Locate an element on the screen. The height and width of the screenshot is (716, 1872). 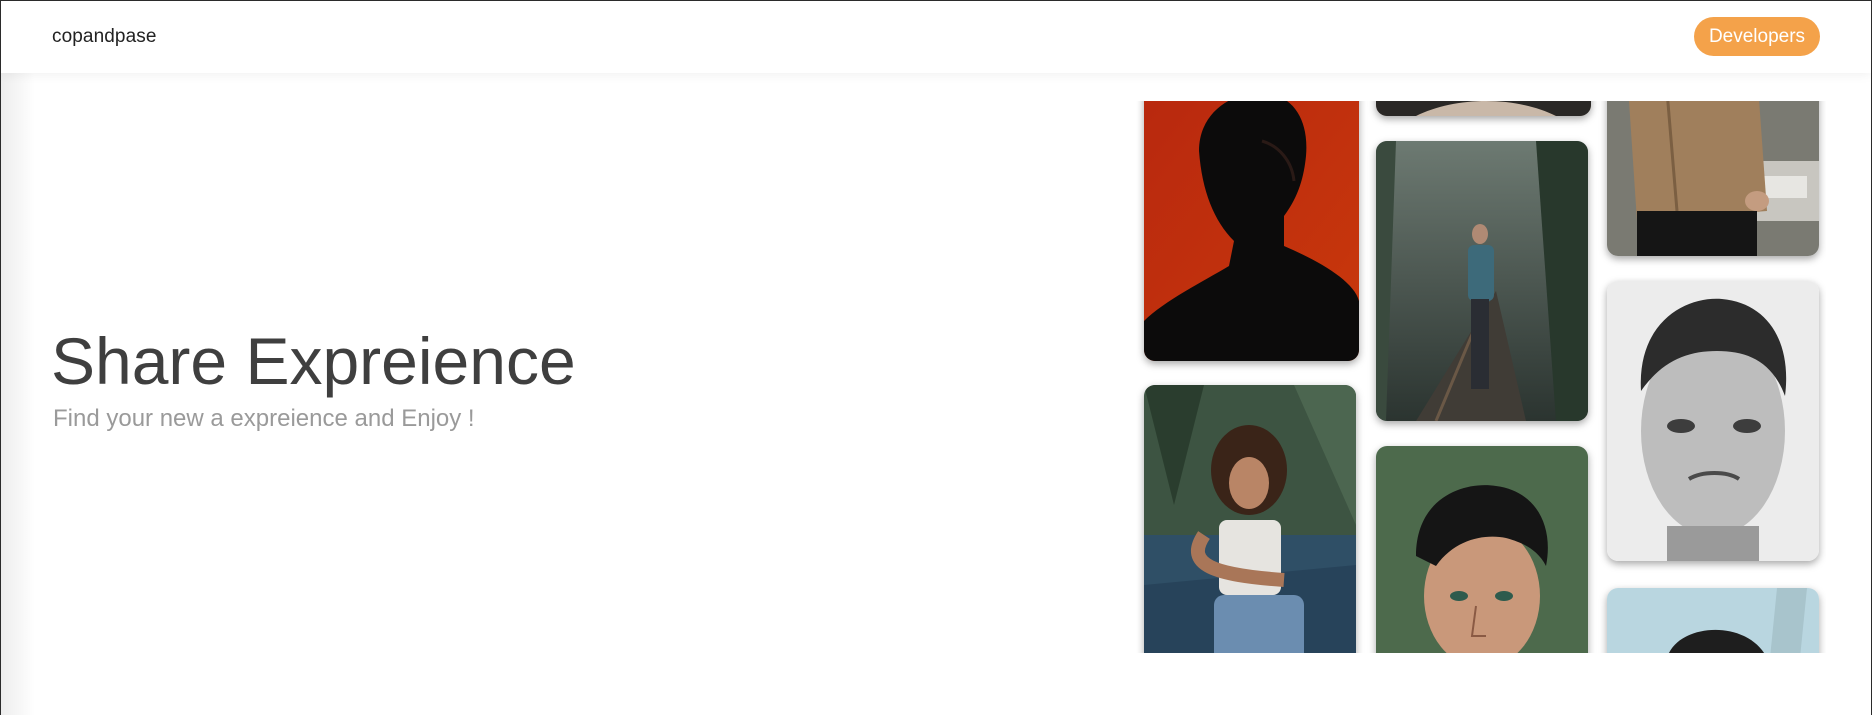
man-silhouette-red-background-photo is located at coordinates (1251, 231).